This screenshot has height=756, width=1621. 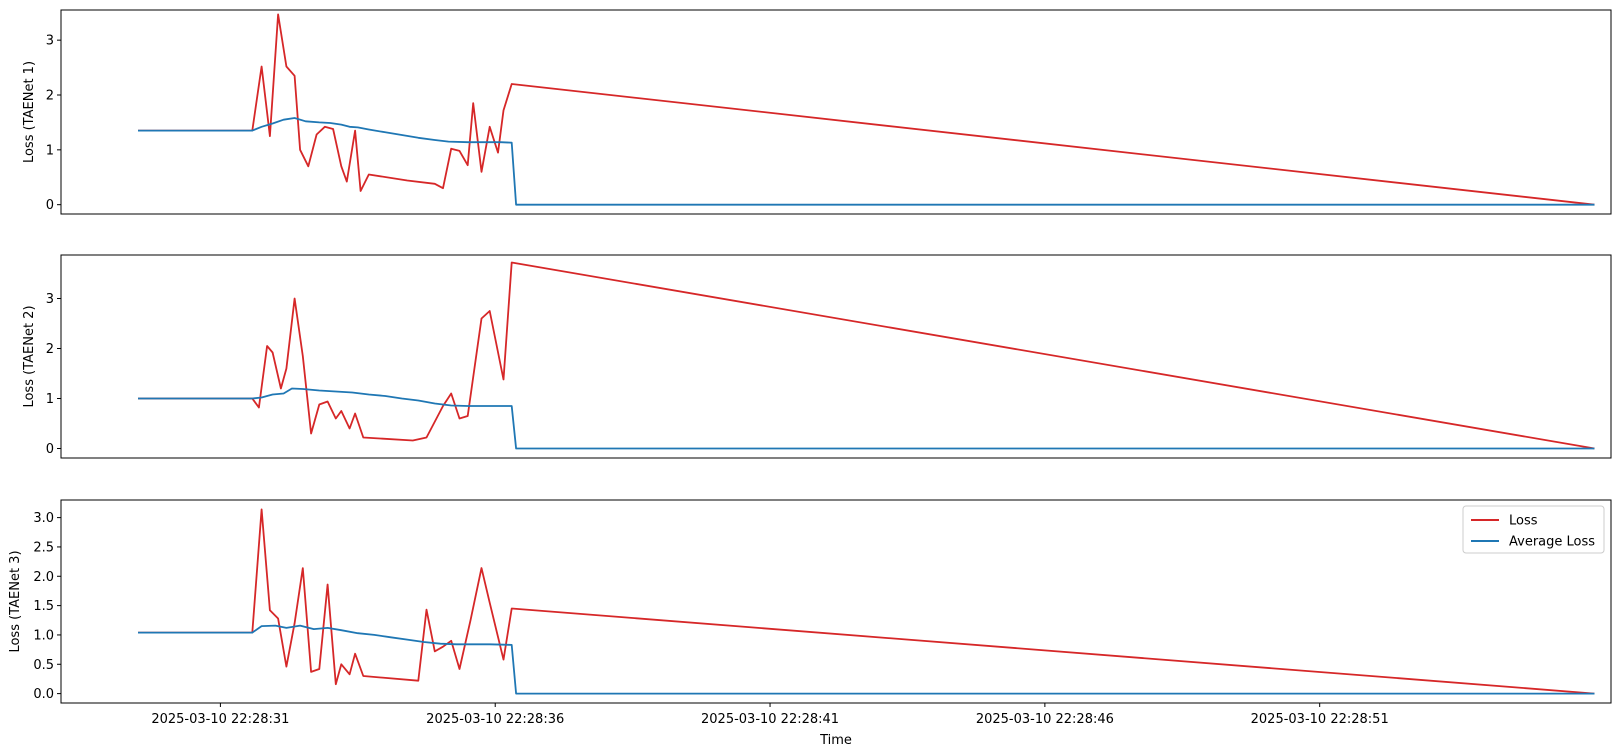 I want to click on y-tick-label-panel-2: 0, so click(x=50, y=449).